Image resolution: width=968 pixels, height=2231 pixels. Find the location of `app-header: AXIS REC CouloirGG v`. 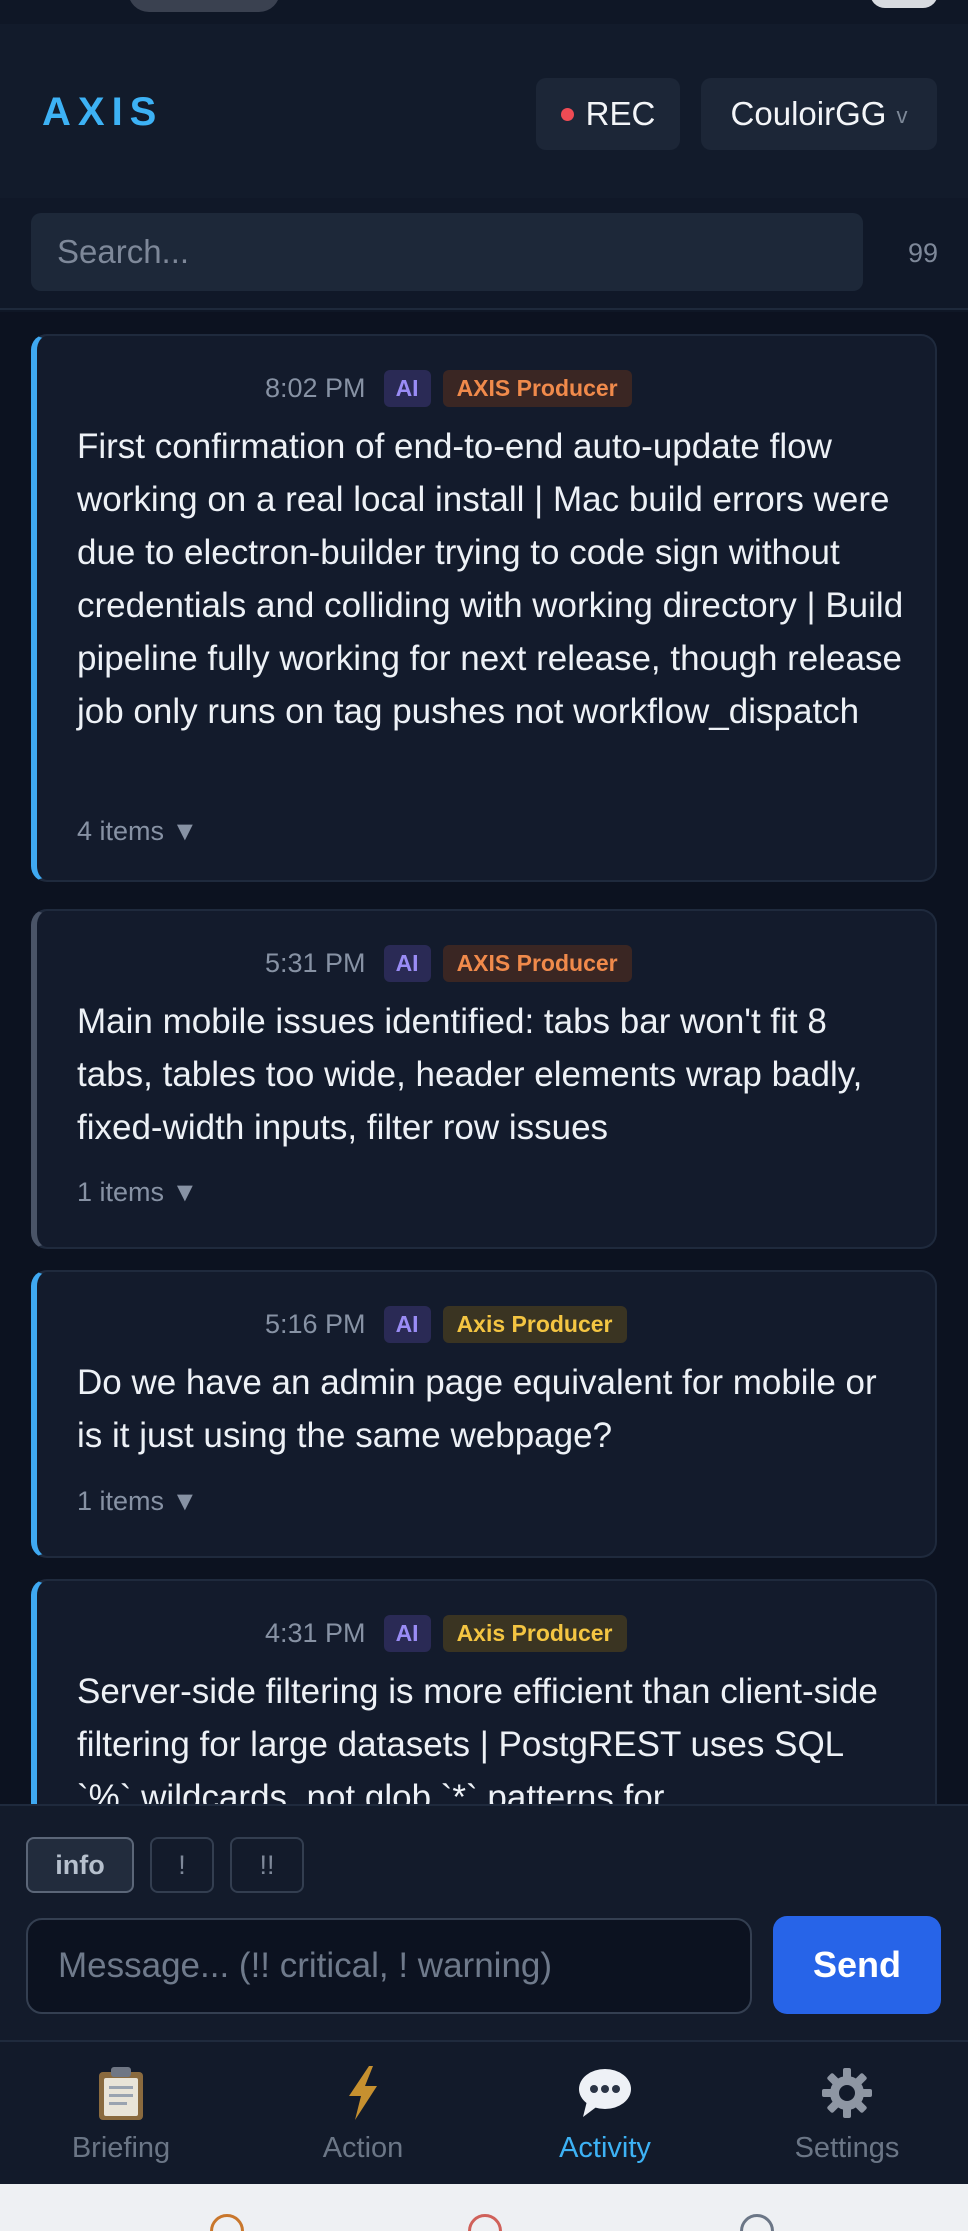

app-header: AXIS REC CouloirGG v is located at coordinates (484, 111).